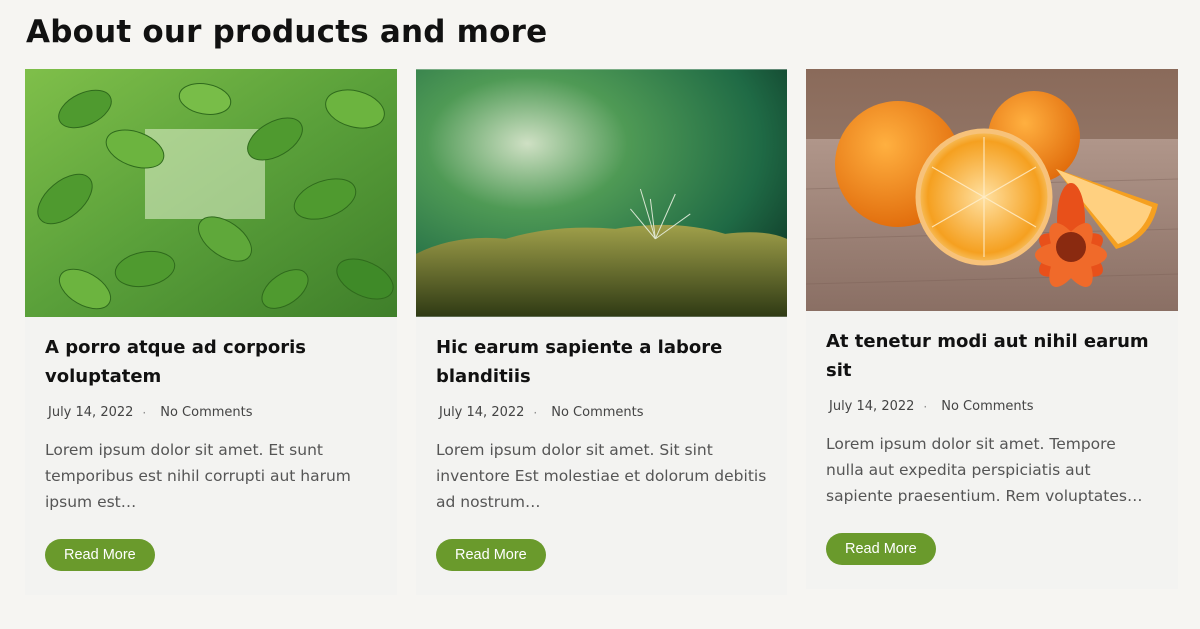  What do you see at coordinates (601, 193) in the screenshot?
I see `post-image-moss` at bounding box center [601, 193].